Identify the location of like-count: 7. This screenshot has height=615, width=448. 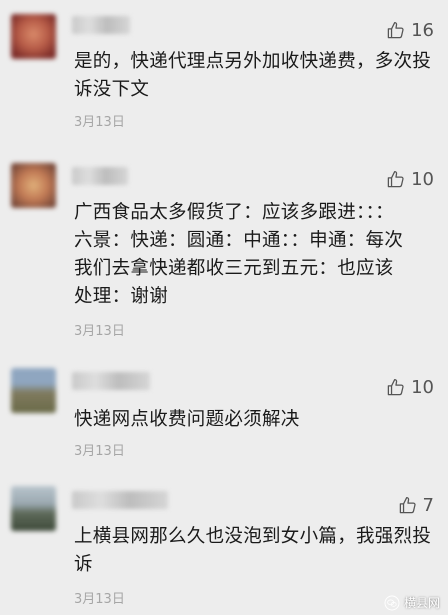
(428, 505).